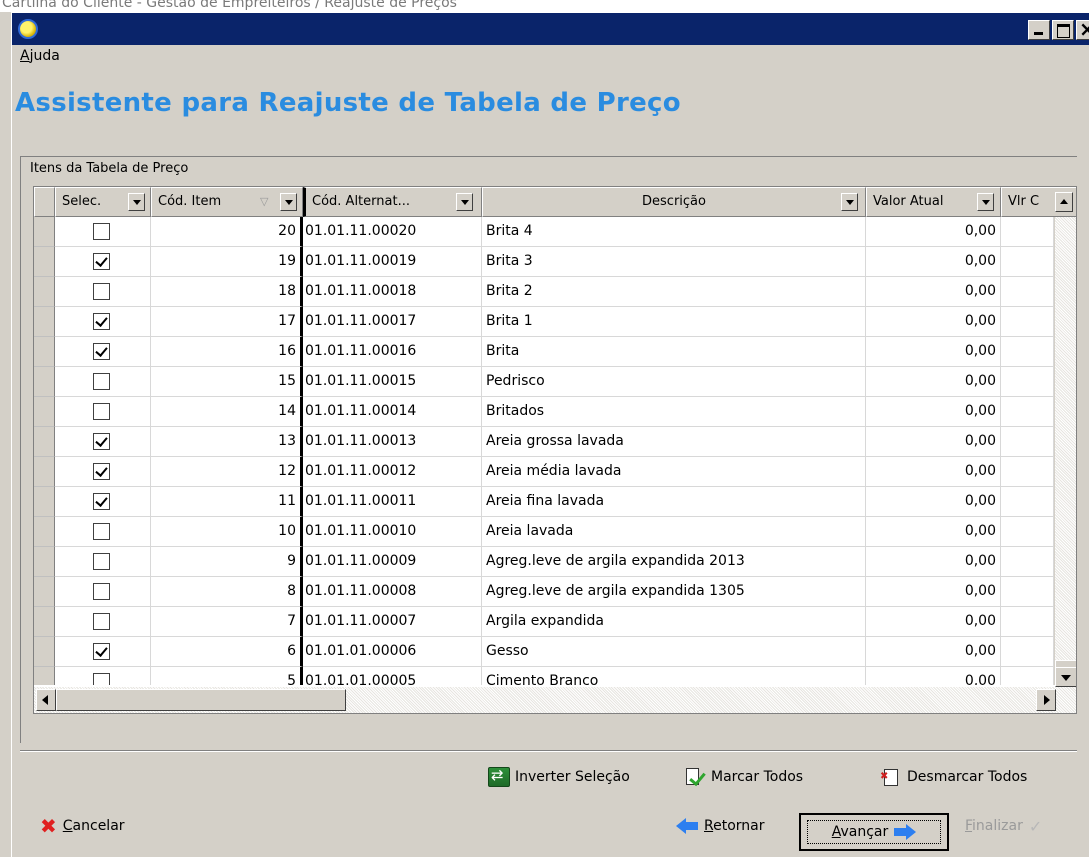 The width and height of the screenshot is (1089, 857). I want to click on table-row: 11 01.01.11.00011 Areia fina lavada 0,00, so click(544, 502).